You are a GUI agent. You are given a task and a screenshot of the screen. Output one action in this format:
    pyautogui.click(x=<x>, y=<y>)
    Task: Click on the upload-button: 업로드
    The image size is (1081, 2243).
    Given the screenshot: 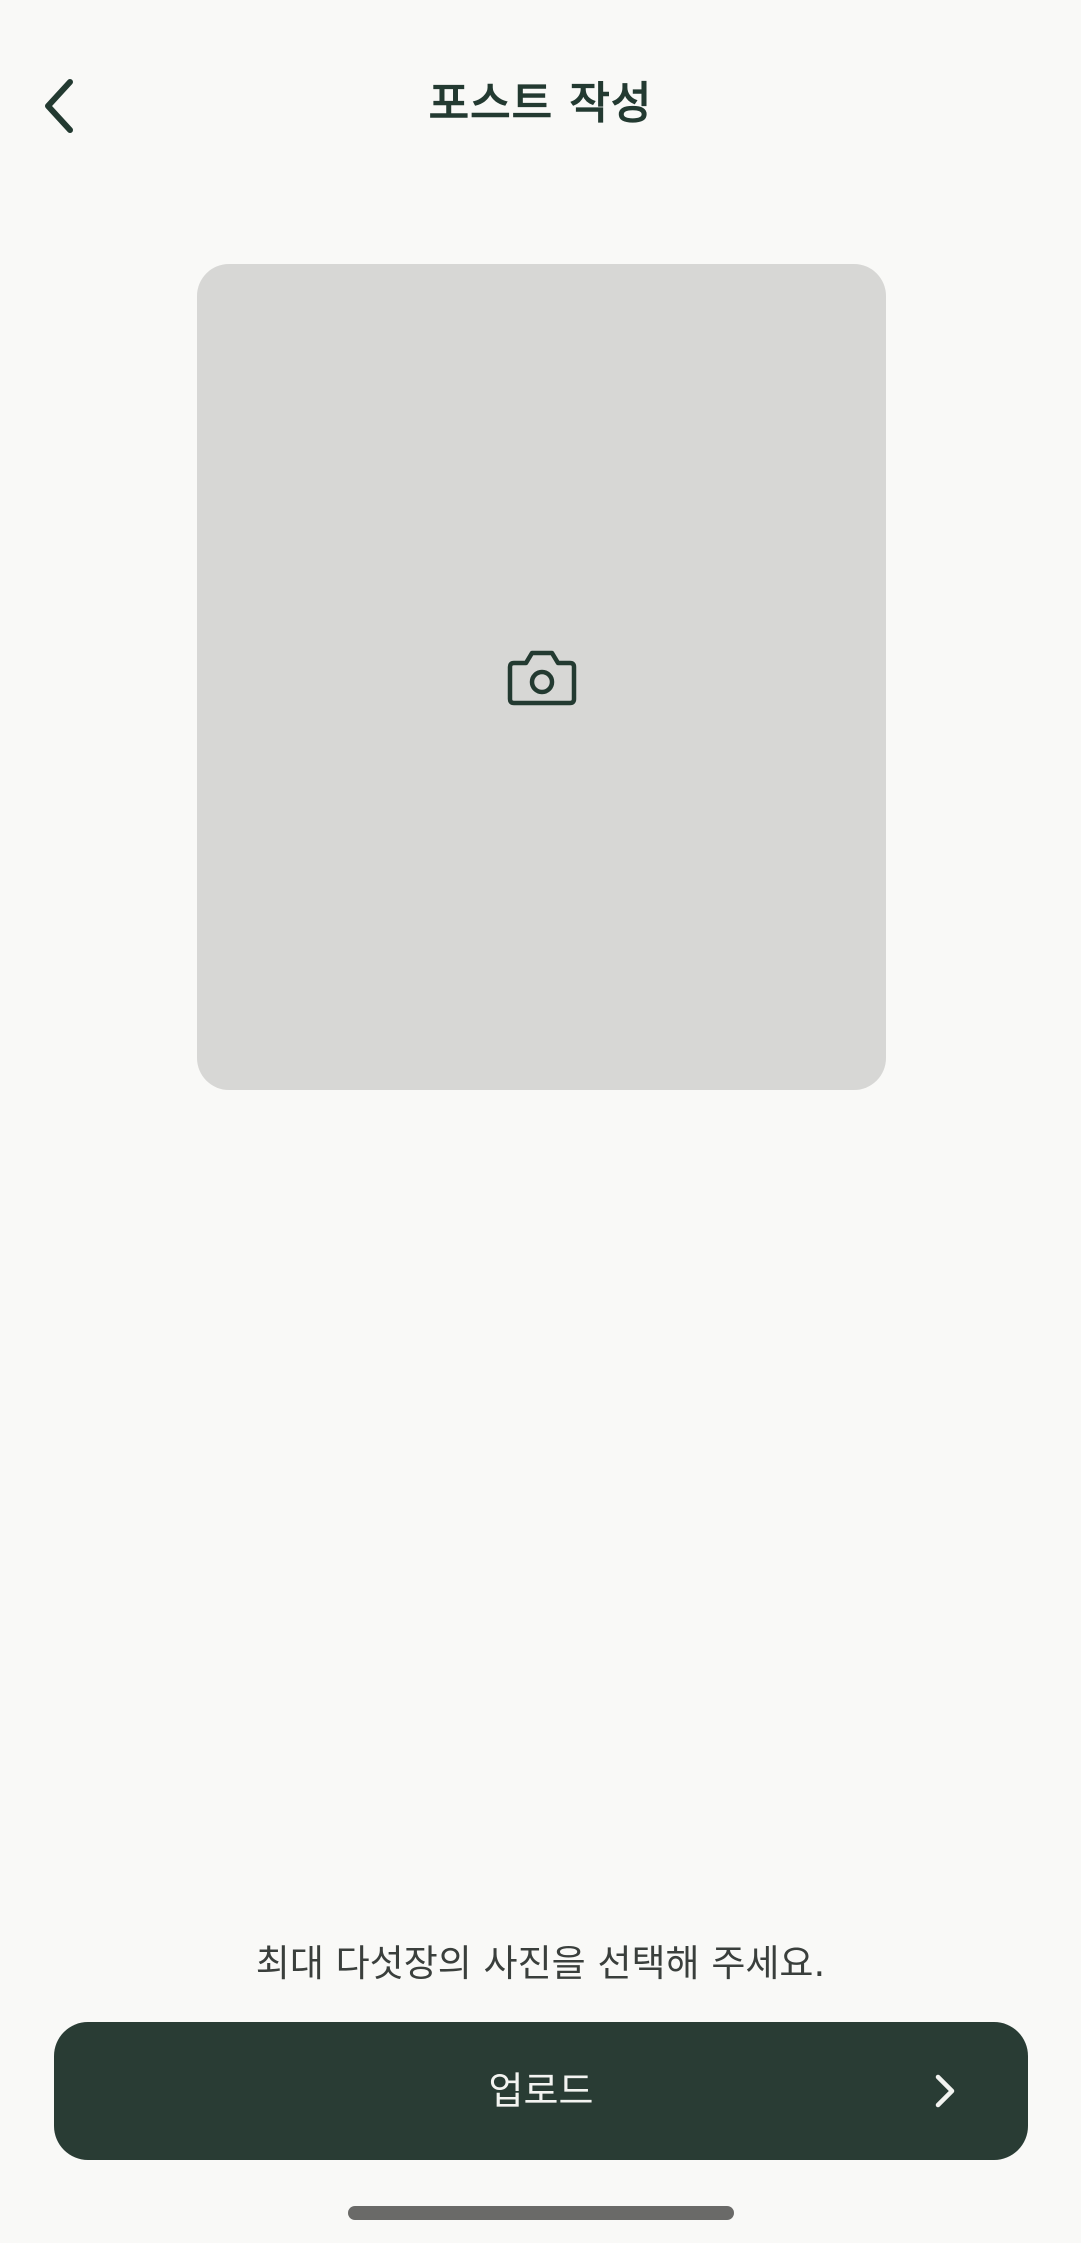 What is the action you would take?
    pyautogui.click(x=541, y=2091)
    